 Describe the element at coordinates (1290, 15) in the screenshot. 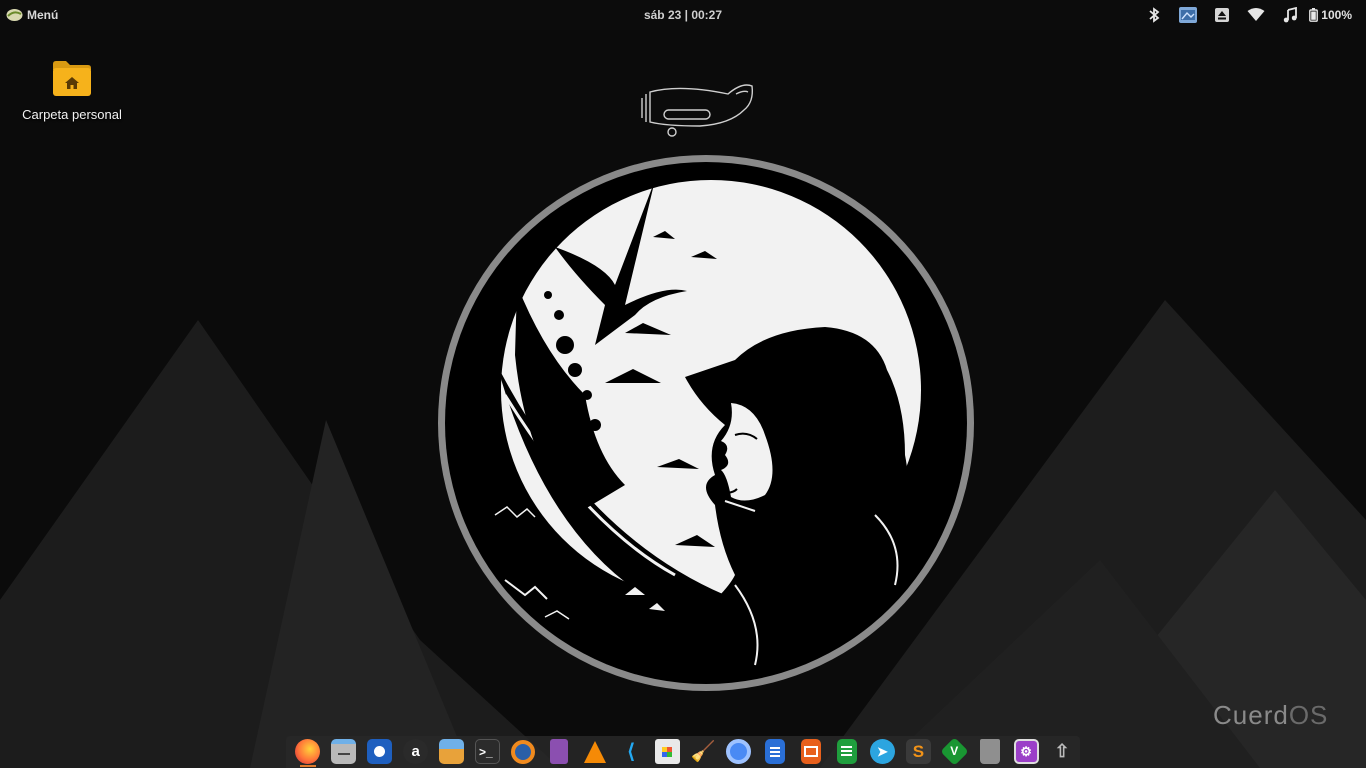

I see `music-icon` at that location.